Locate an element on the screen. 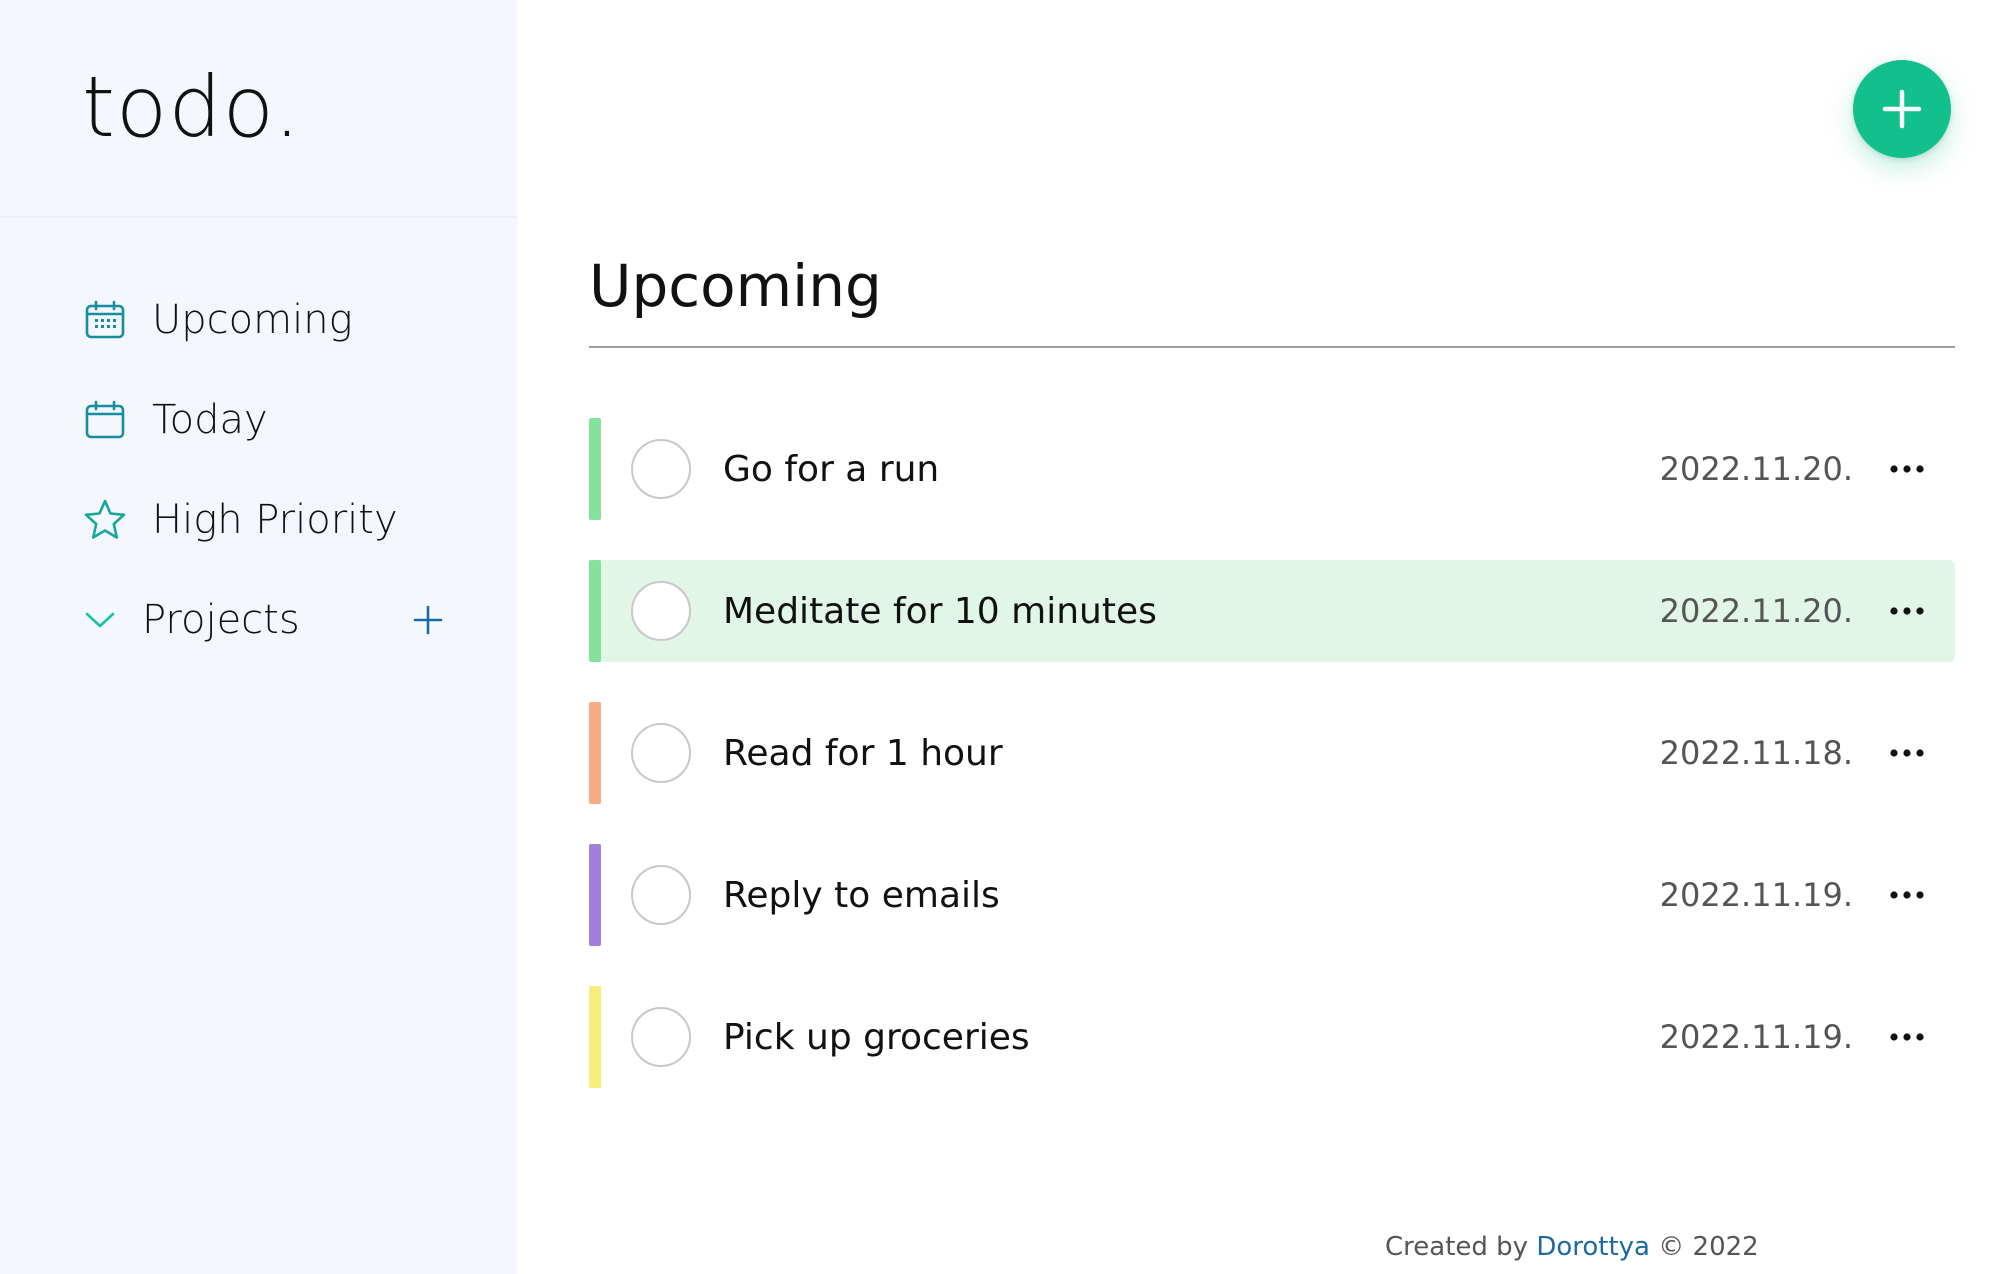 Image resolution: width=2014 pixels, height=1274 pixels. projects-label: Projects is located at coordinates (221, 620).